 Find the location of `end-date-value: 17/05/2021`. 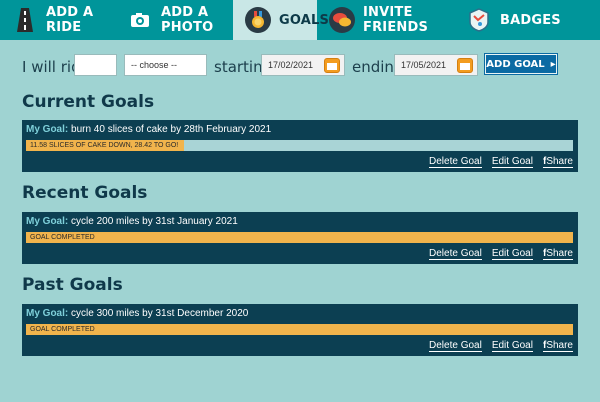

end-date-value: 17/05/2021 is located at coordinates (424, 65).